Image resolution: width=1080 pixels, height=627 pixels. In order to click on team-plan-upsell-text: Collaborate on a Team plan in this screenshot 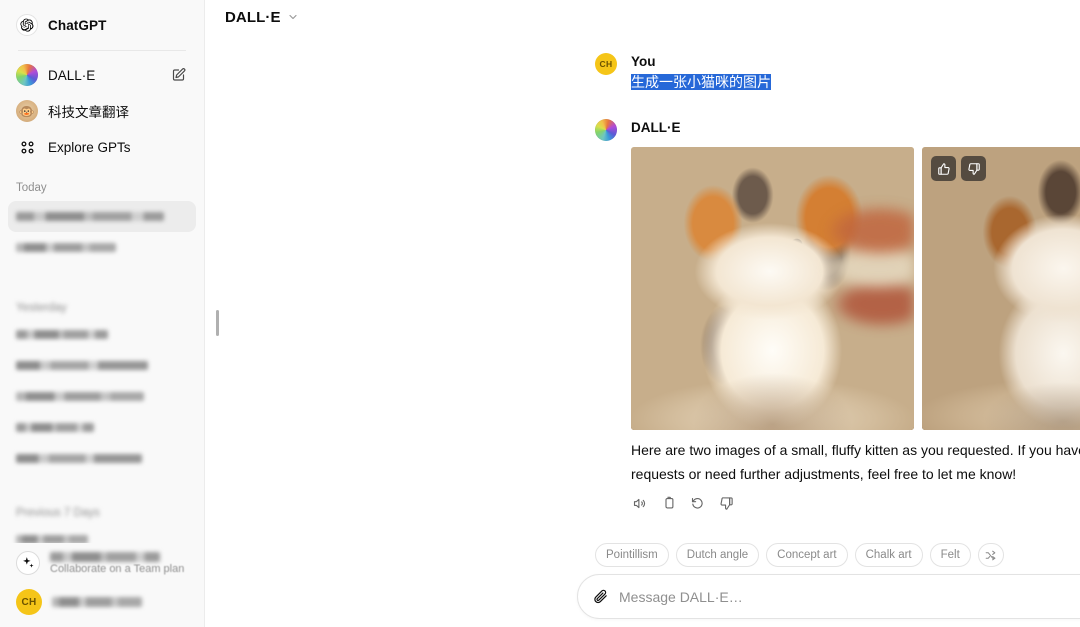, I will do `click(117, 563)`.